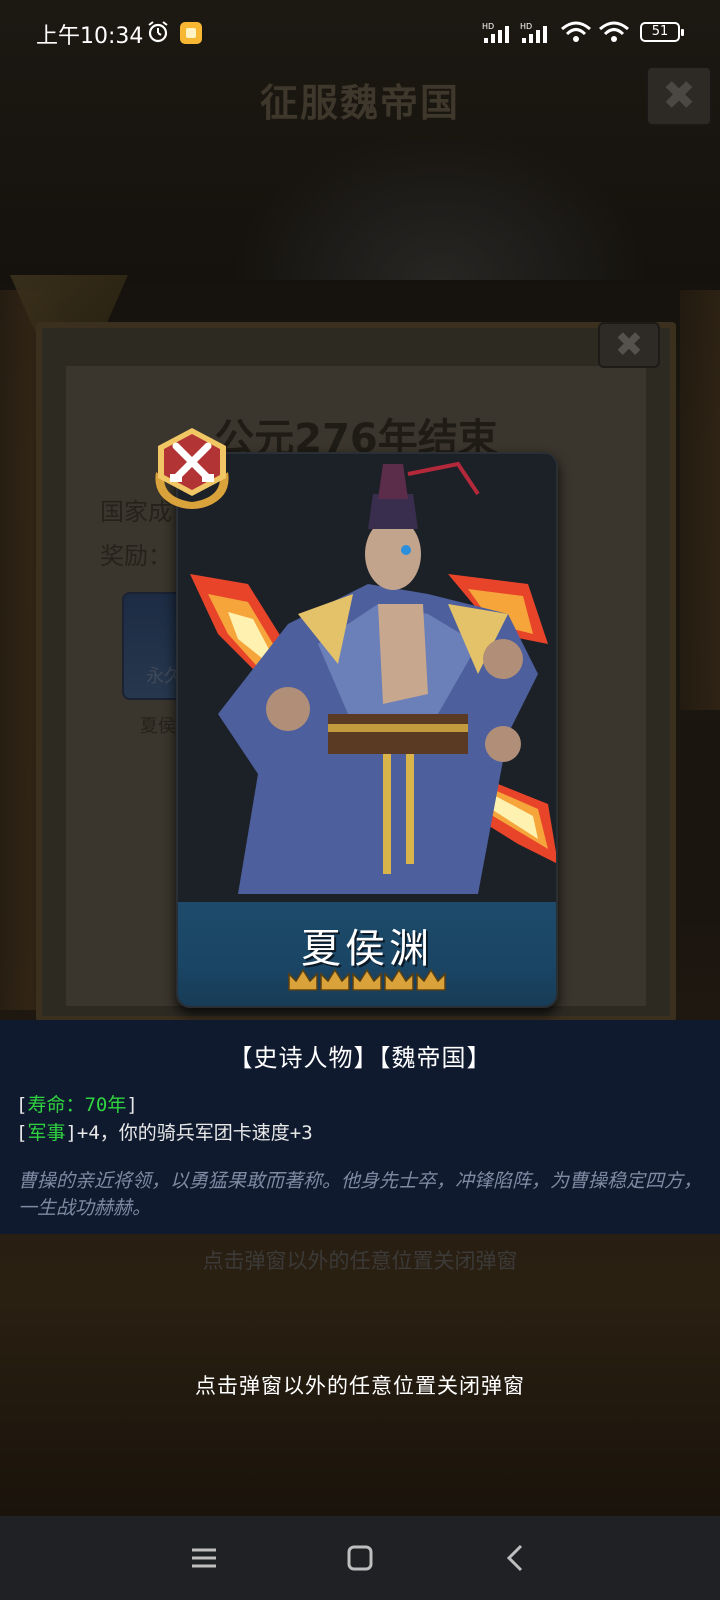 This screenshot has height=1600, width=720. Describe the element at coordinates (136, 556) in the screenshot. I see `background-reward-label: 奖励：` at that location.